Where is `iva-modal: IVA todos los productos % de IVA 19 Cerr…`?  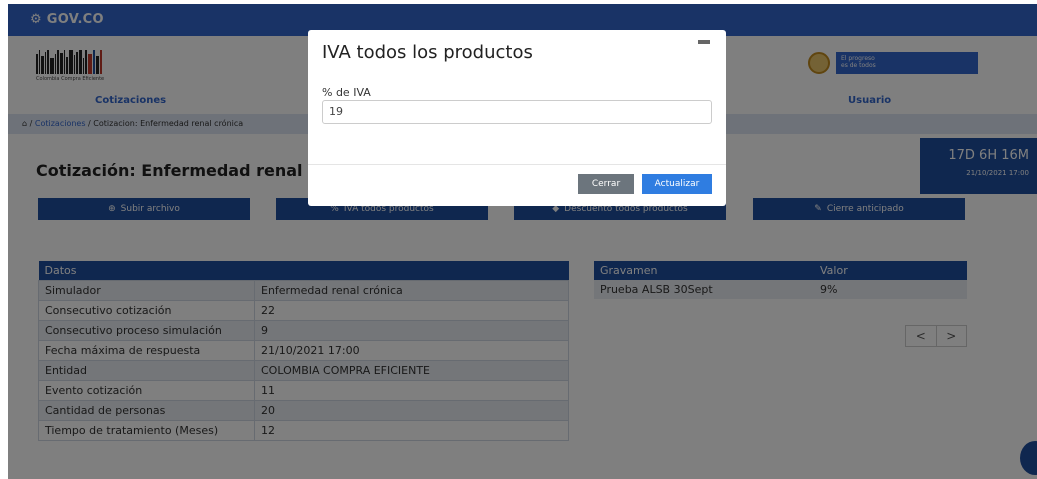
iva-modal: IVA todos los productos % de IVA 19 Cerr… is located at coordinates (517, 118).